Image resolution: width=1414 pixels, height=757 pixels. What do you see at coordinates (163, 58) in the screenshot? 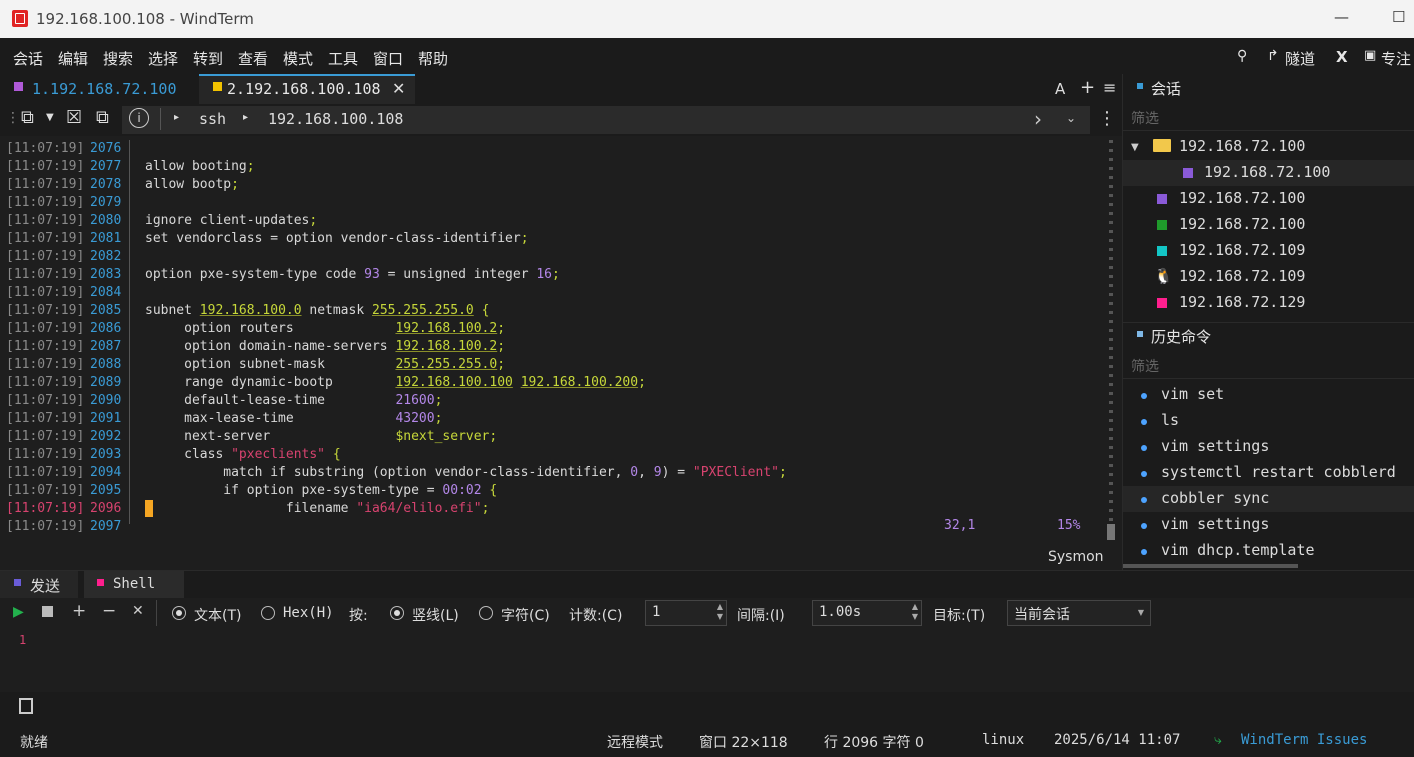
I see `menu-select: 选择` at bounding box center [163, 58].